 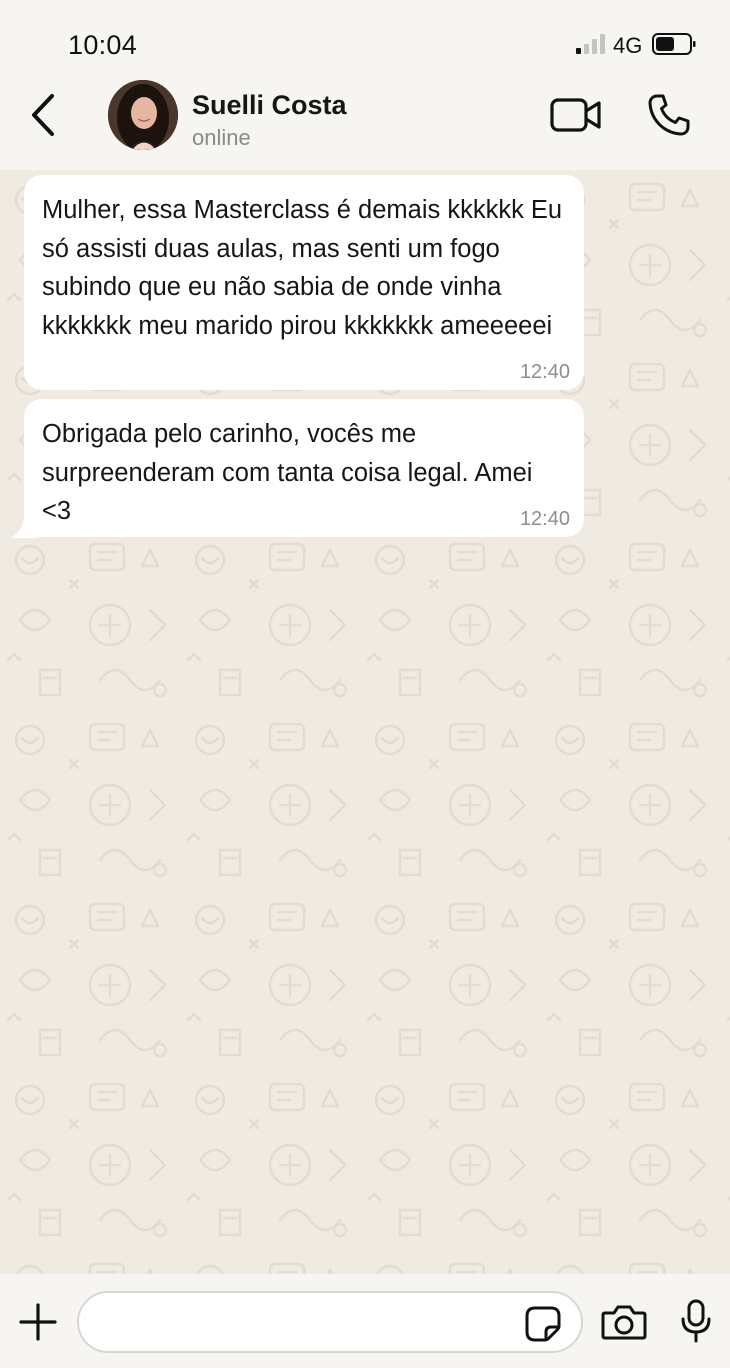 What do you see at coordinates (309, 1323) in the screenshot?
I see `message-input` at bounding box center [309, 1323].